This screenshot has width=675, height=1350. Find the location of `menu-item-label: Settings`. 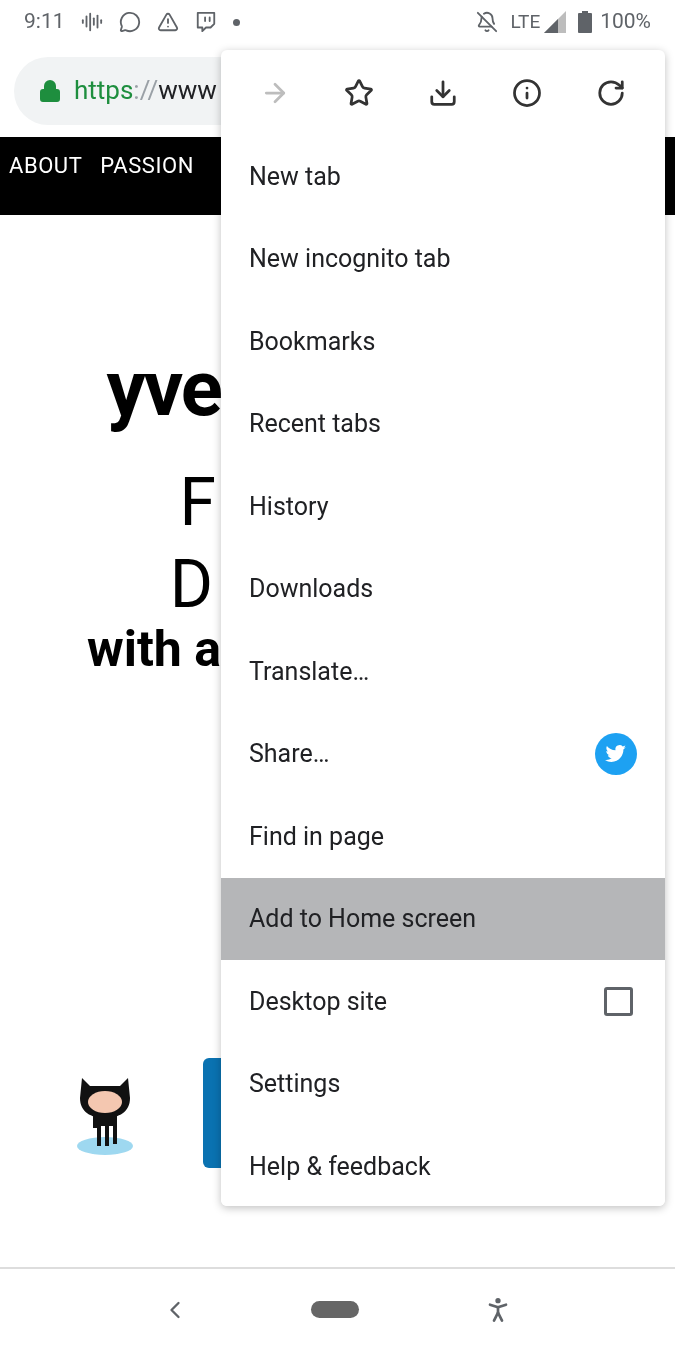

menu-item-label: Settings is located at coordinates (295, 1084).